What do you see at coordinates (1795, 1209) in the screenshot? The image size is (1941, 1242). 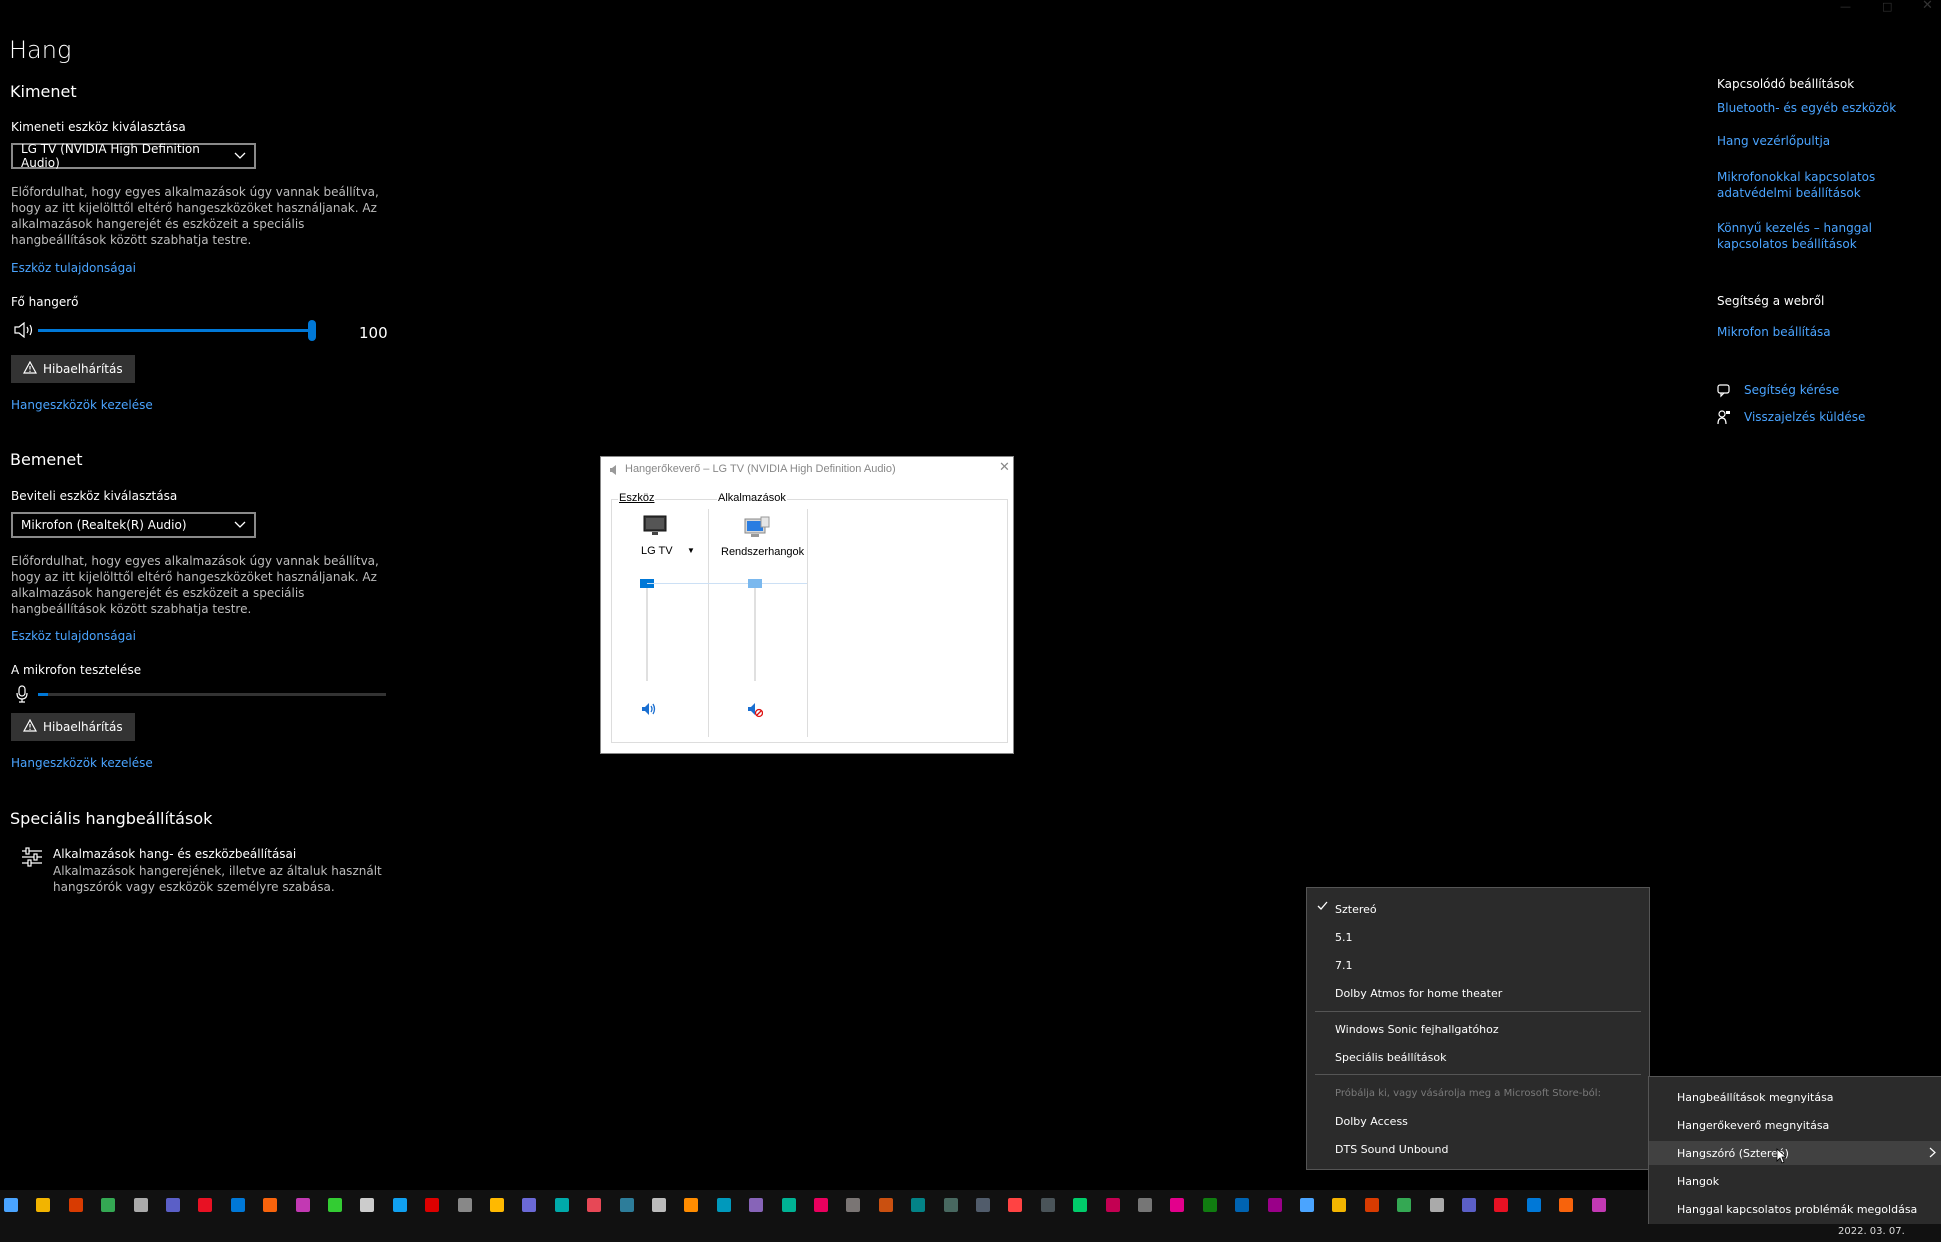 I see `menu-item-troubleshoot-sound: Hanggal kapcsolatos problémák megoldása` at bounding box center [1795, 1209].